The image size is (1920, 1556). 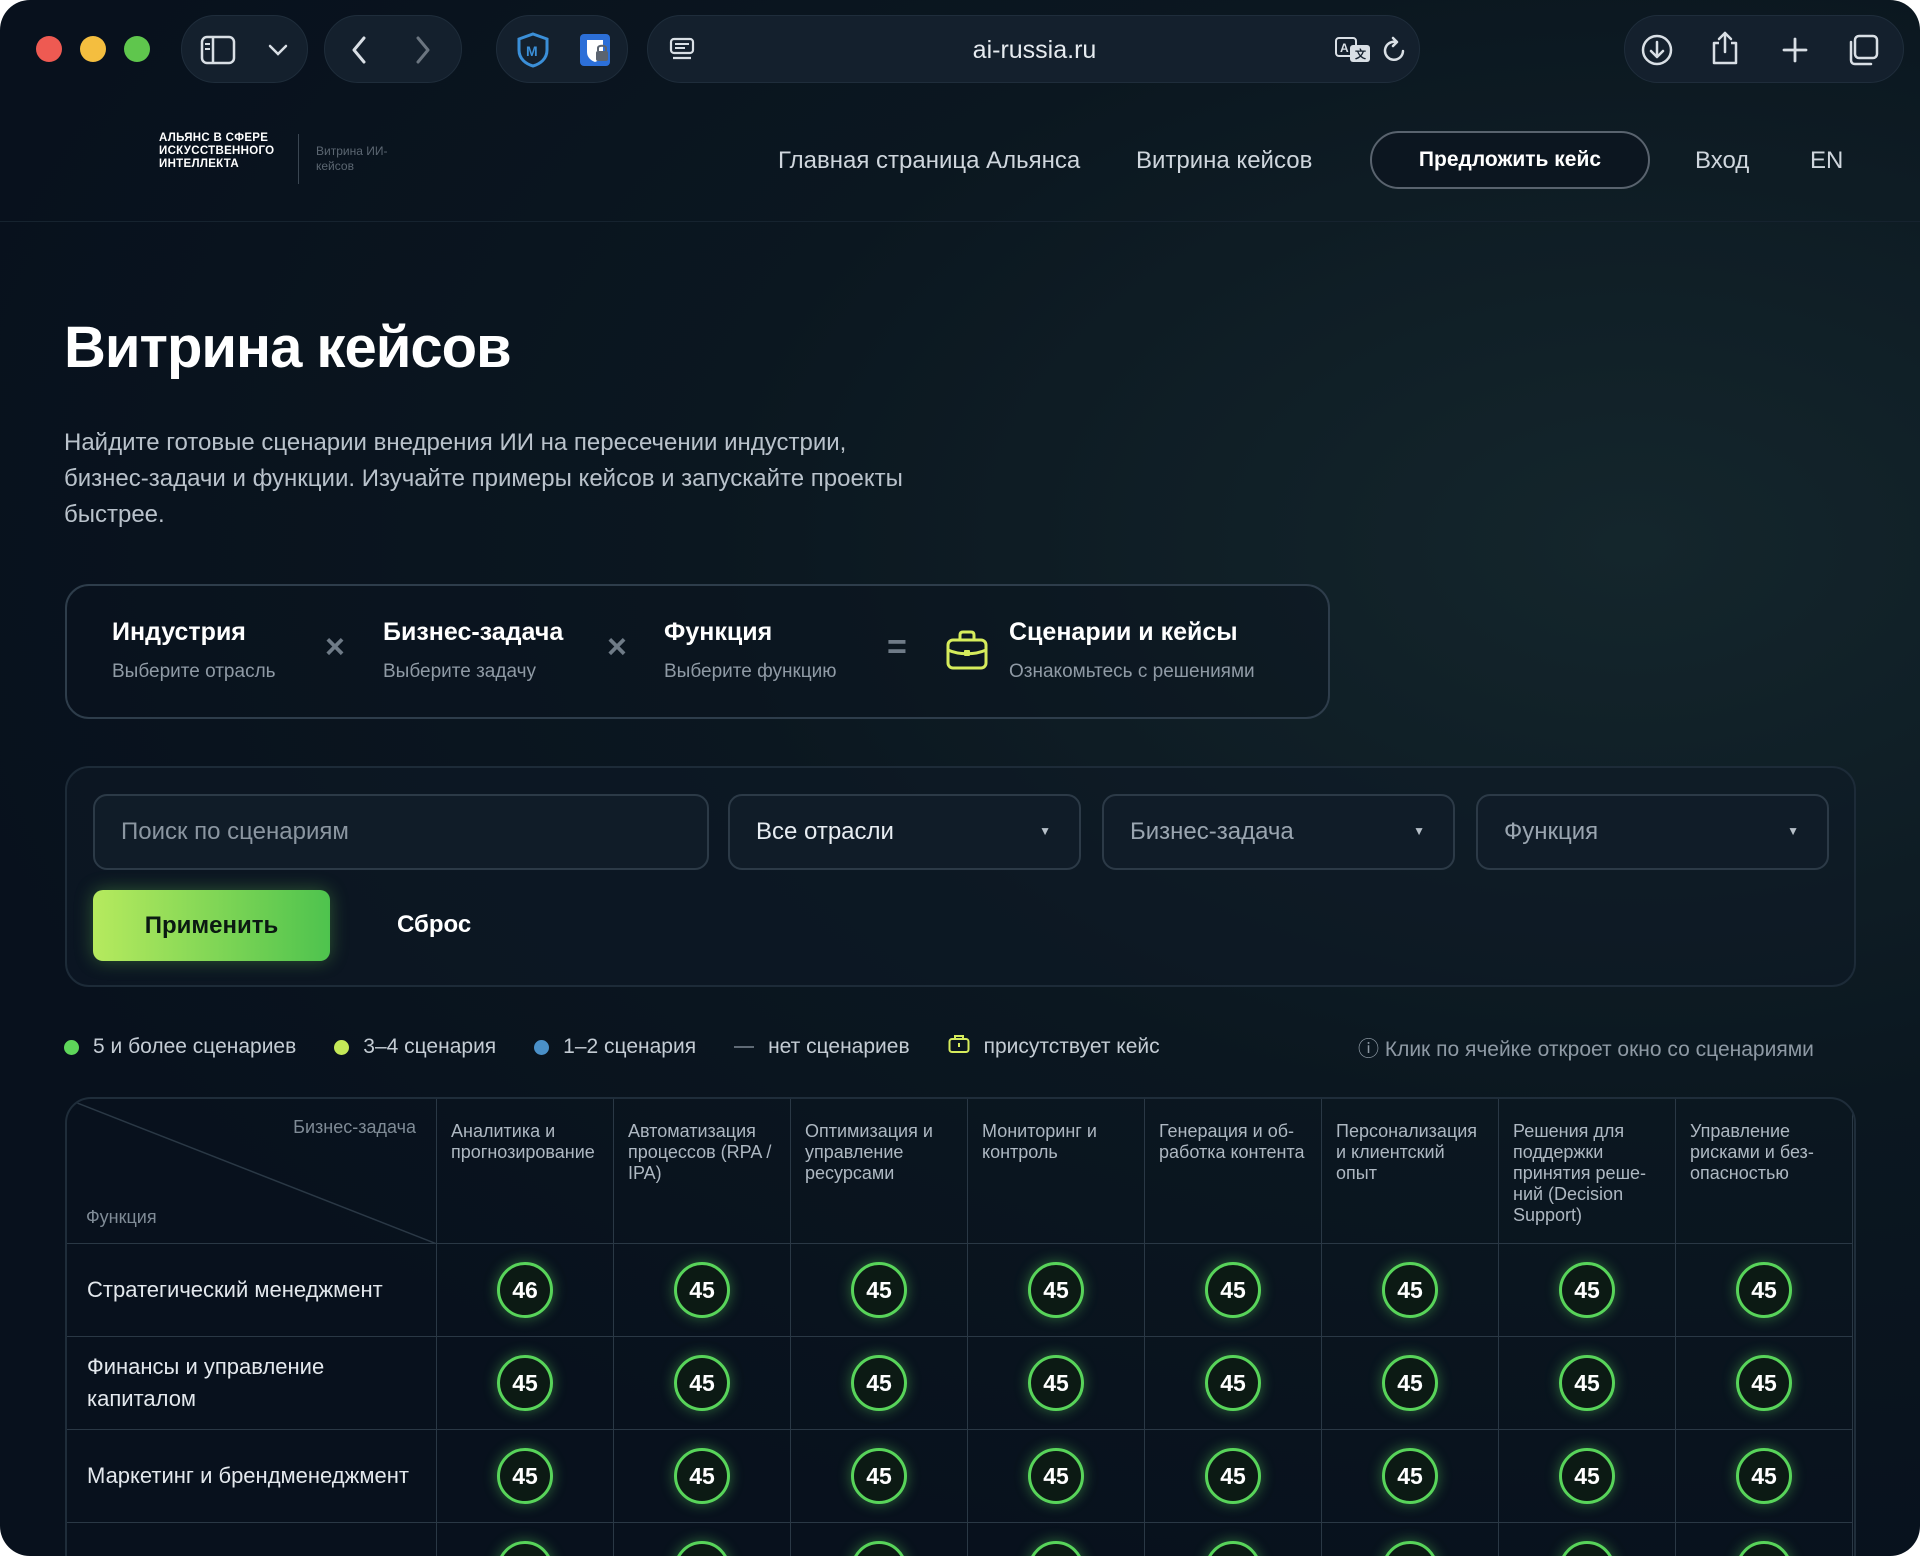 What do you see at coordinates (897, 647) in the screenshot?
I see `equals-icon: =` at bounding box center [897, 647].